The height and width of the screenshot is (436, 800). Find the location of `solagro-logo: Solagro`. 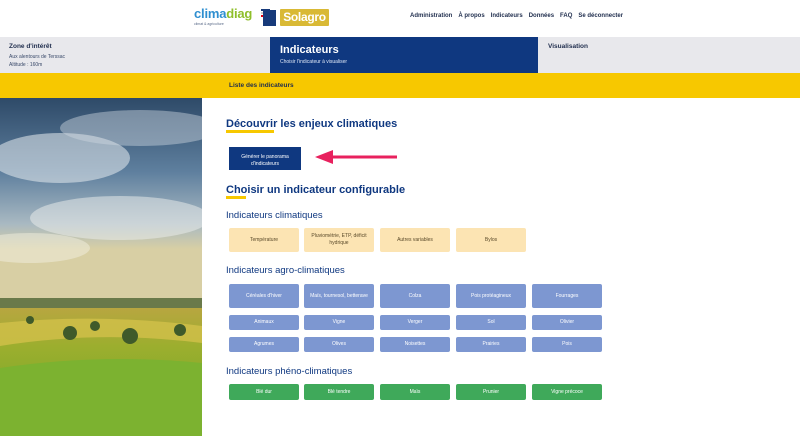

solagro-logo: Solagro is located at coordinates (304, 17).